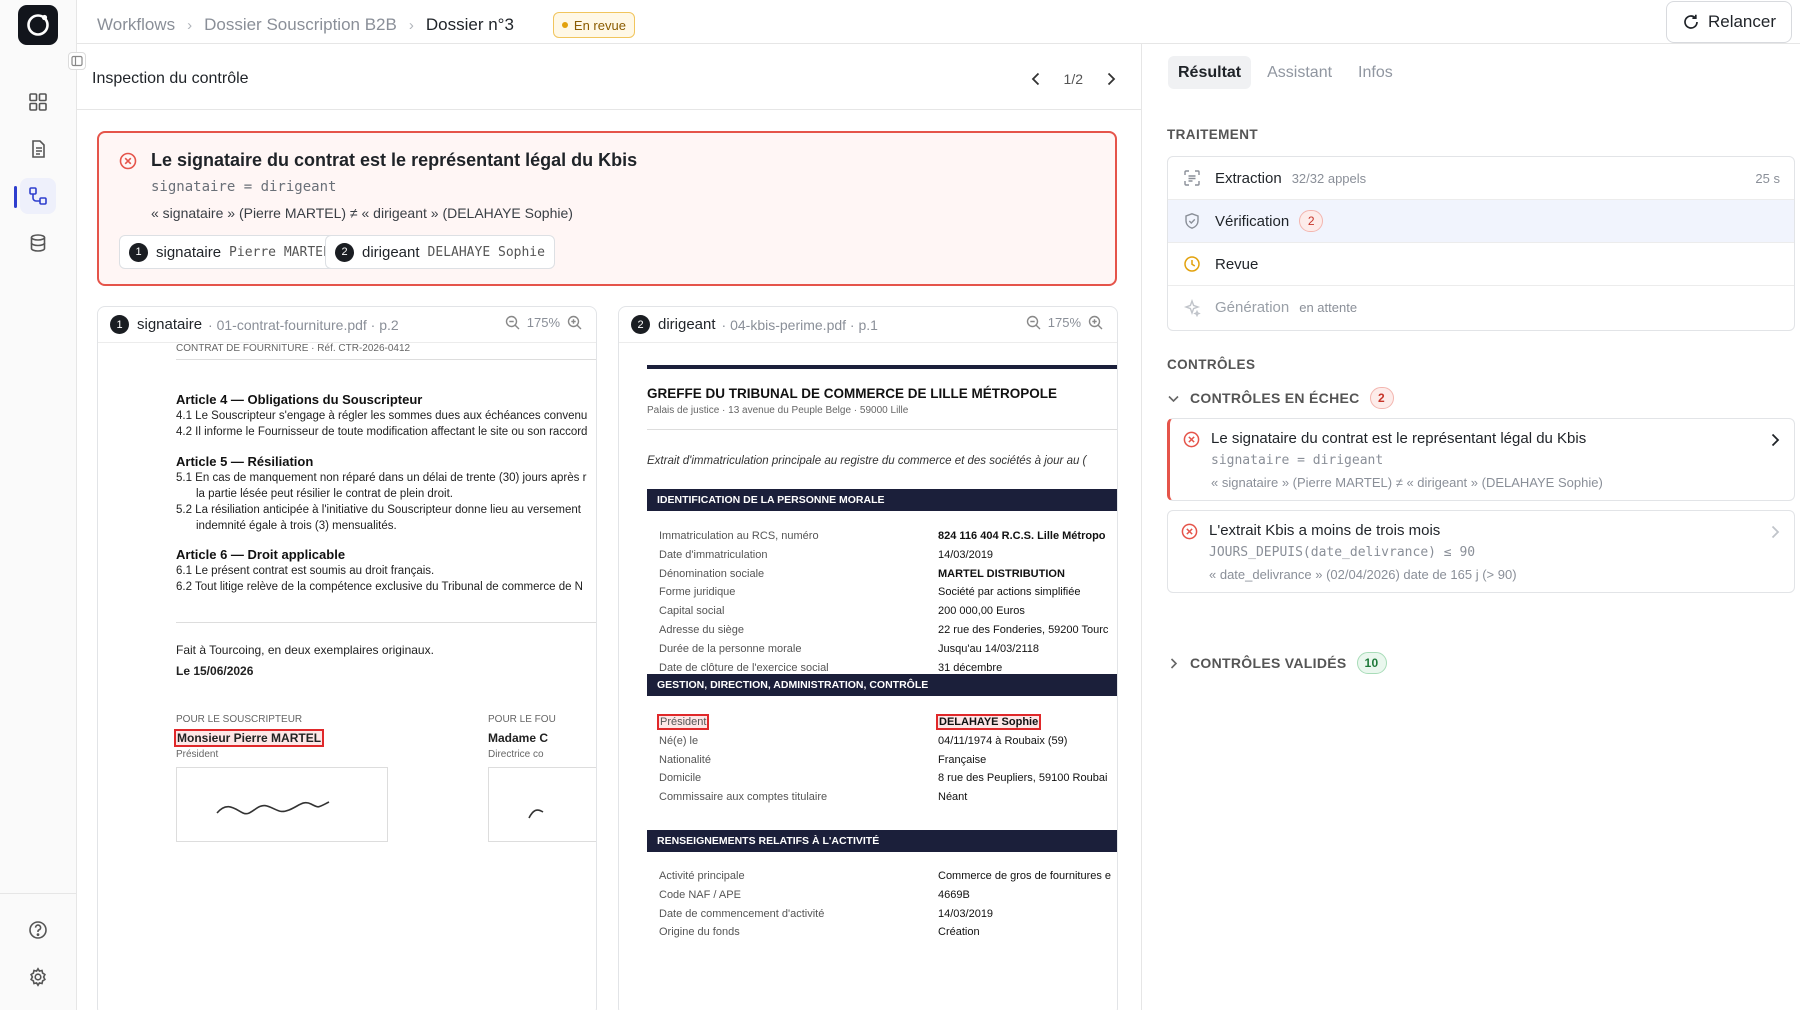 Image resolution: width=1800 pixels, height=1010 pixels. I want to click on breadcrumb-workflows: Workflows, so click(136, 25).